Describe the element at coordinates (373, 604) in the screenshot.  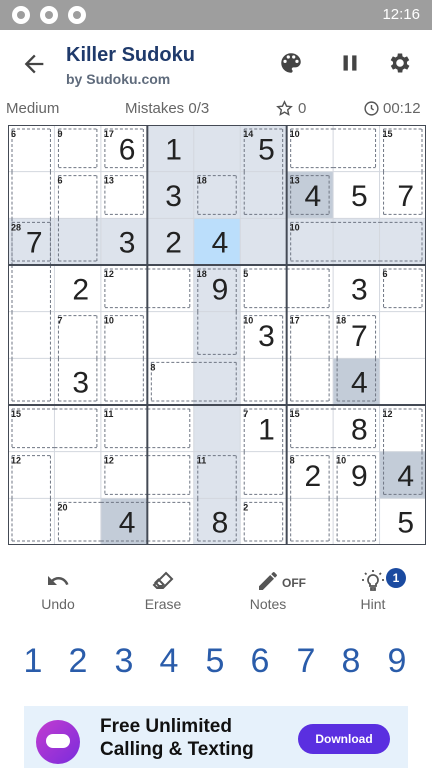
I see `hint-label: Hint` at that location.